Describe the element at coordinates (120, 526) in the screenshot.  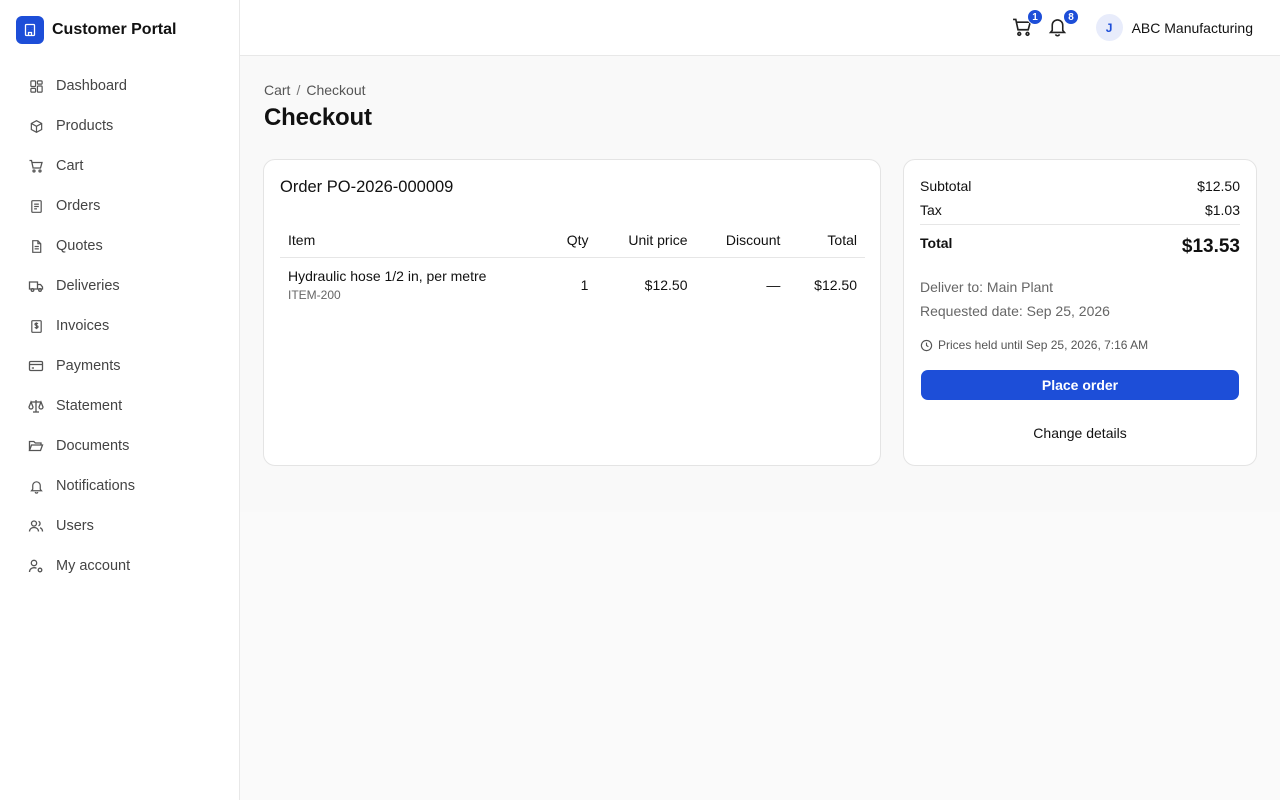
I see `sidebar-item-users: Users` at that location.